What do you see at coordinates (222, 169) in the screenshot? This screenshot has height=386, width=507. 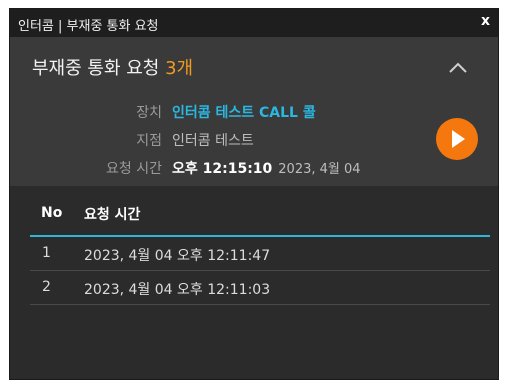 I see `request-time: 오후 12:15:10` at bounding box center [222, 169].